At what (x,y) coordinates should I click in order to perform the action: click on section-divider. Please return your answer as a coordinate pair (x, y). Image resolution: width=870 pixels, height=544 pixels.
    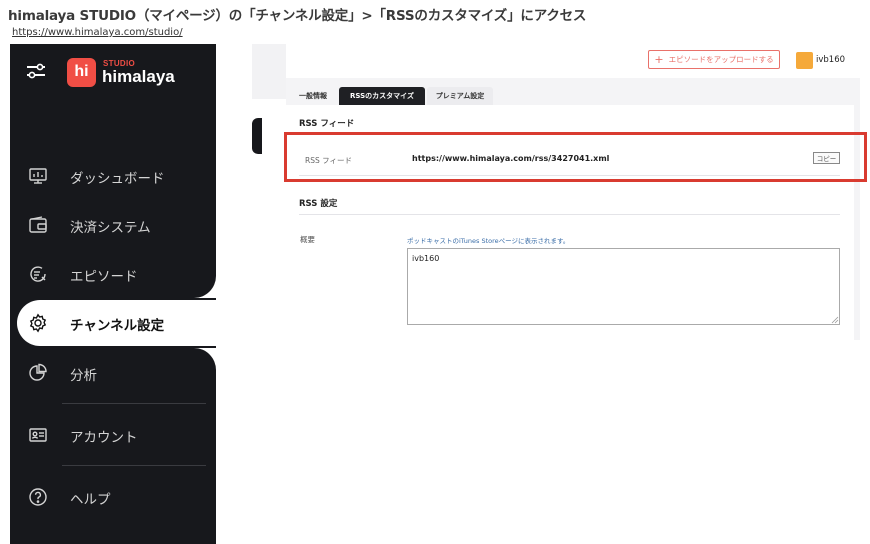
    Looking at the image, I should click on (569, 214).